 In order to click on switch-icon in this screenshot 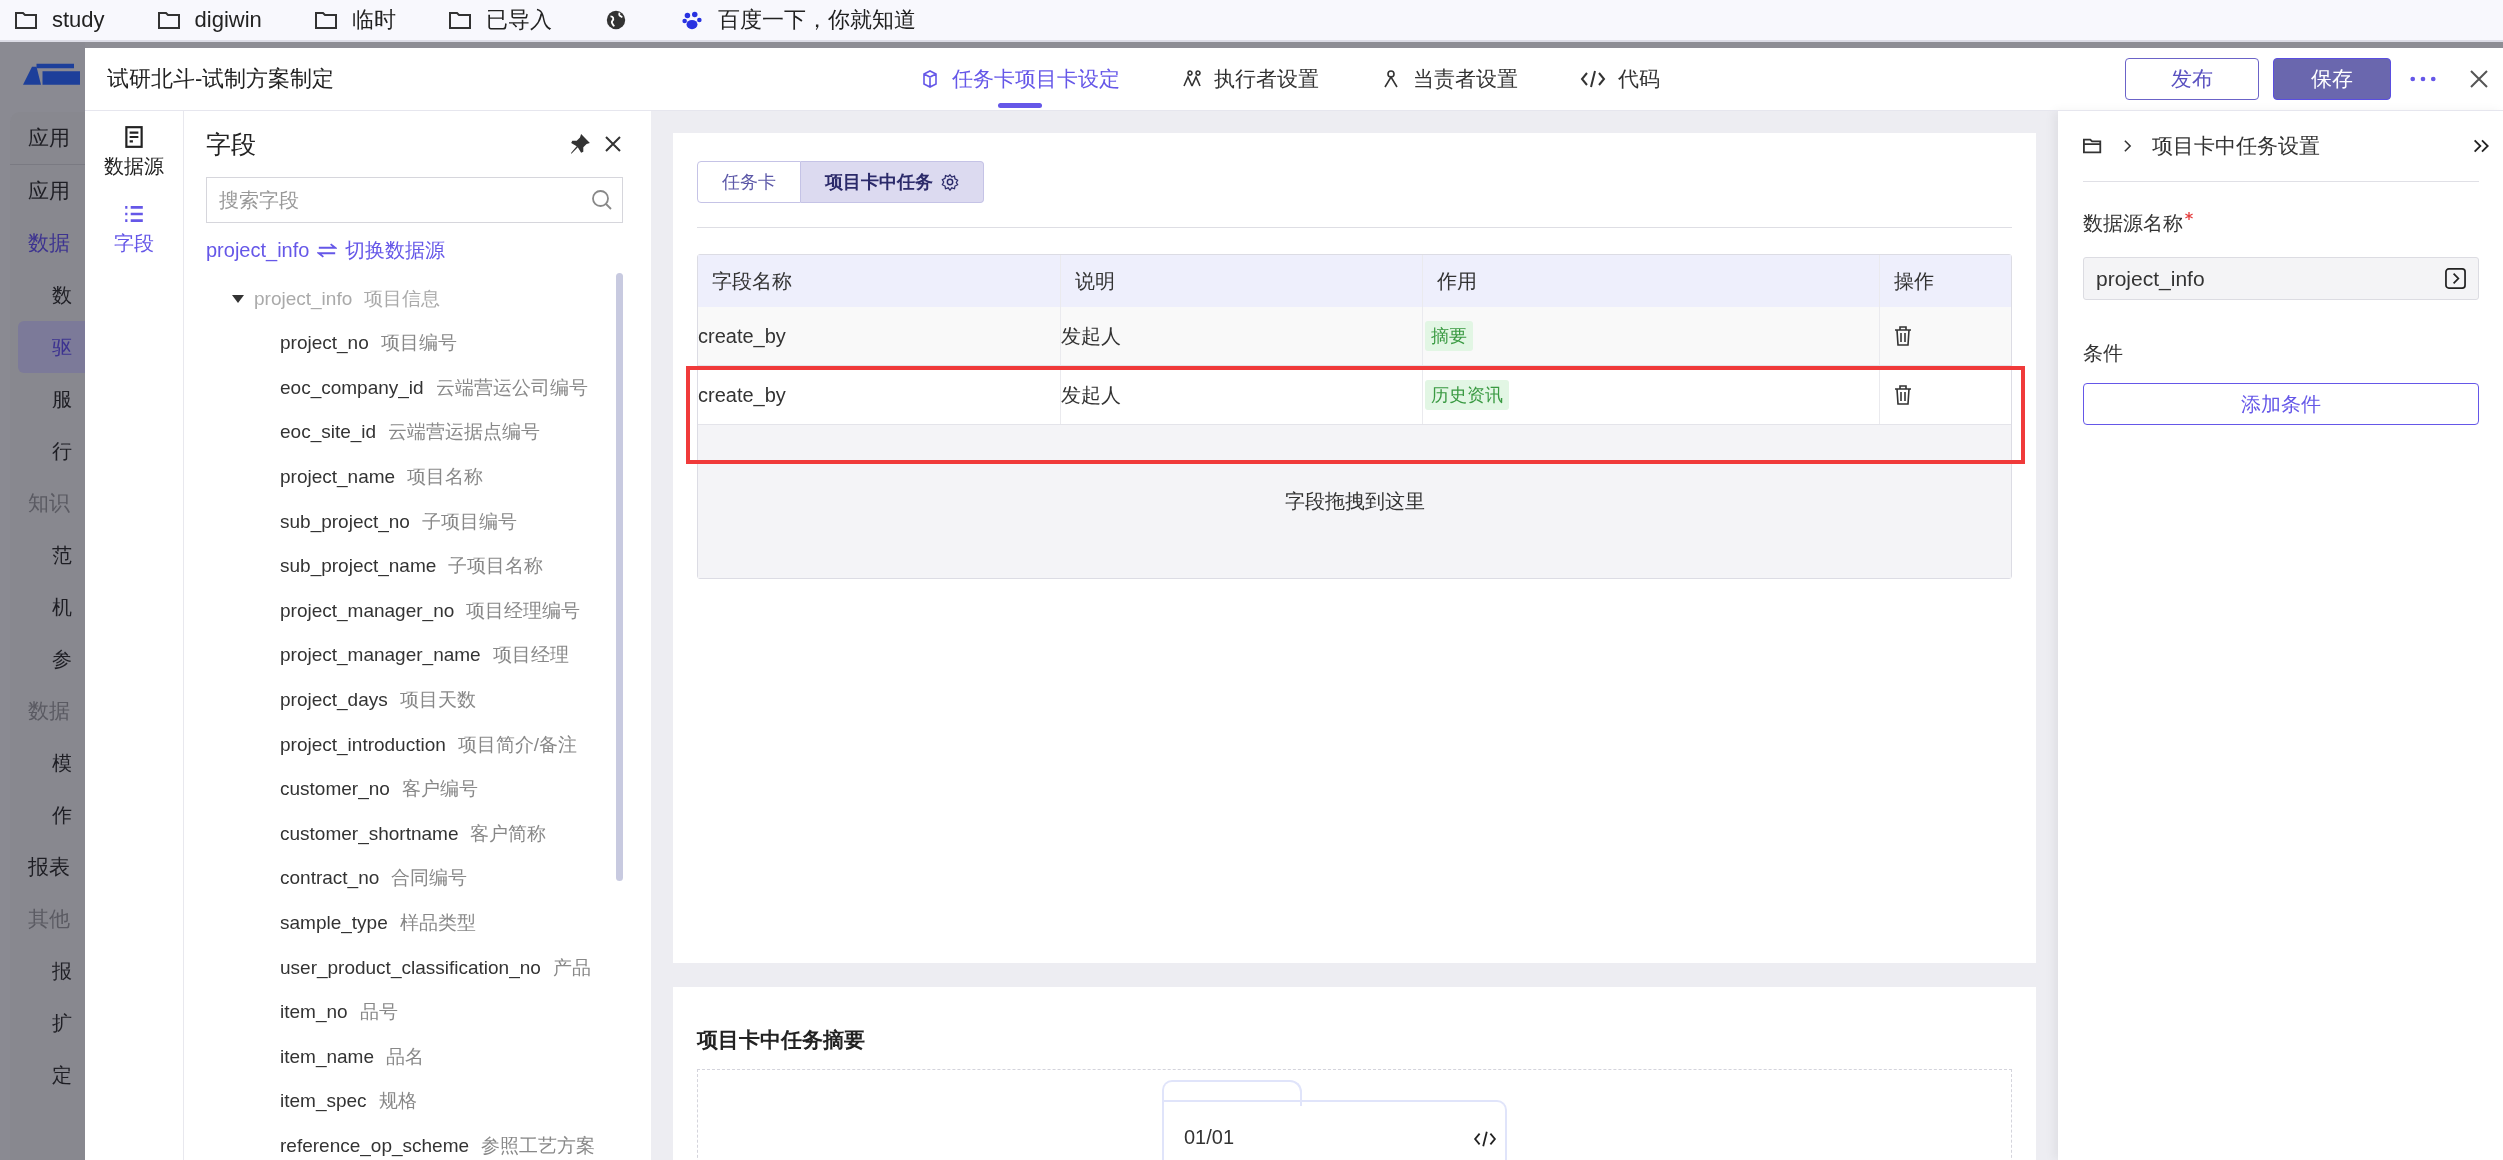, I will do `click(327, 250)`.